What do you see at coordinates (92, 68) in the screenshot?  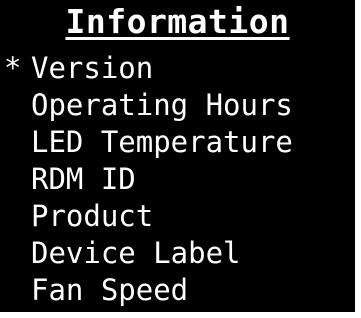 I see `menu-item-label: Version` at bounding box center [92, 68].